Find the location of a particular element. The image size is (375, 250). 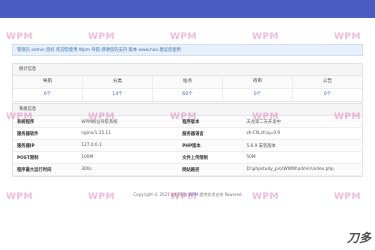

footer-suffix: 提供技术支持 Powered is located at coordinates (220, 194).